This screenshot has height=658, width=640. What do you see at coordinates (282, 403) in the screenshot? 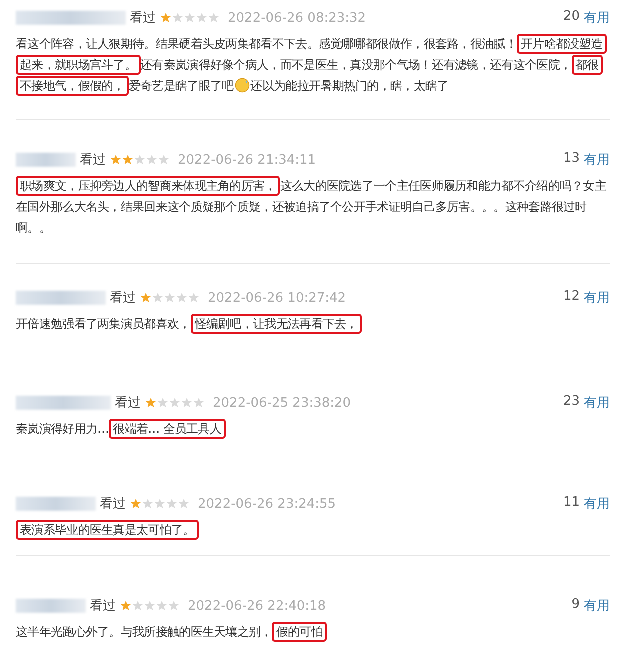
I see `review-time: 2022-06-25 23:38:20` at bounding box center [282, 403].